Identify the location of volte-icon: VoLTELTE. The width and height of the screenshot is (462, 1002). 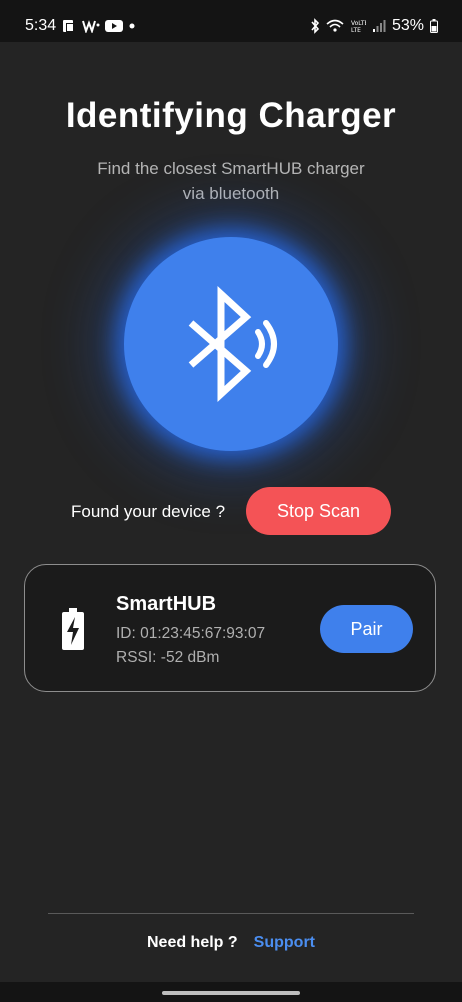
(358, 26).